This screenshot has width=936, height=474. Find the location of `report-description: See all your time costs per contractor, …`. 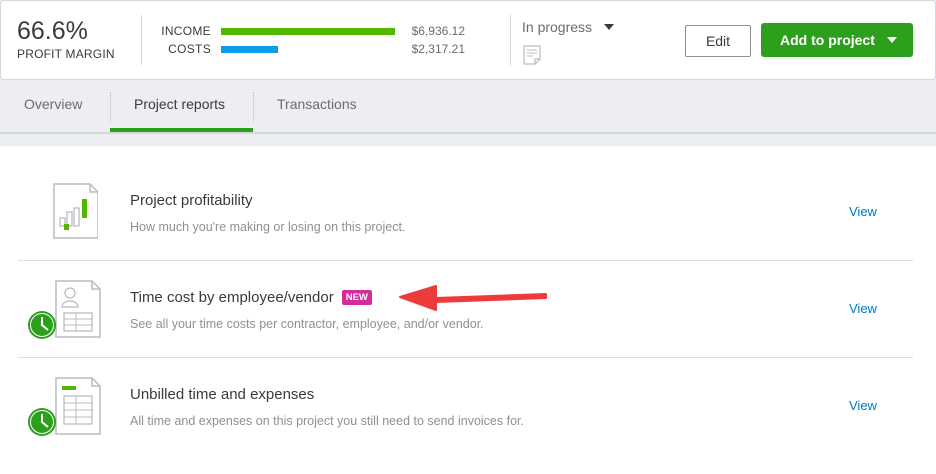

report-description: See all your time costs per contractor, … is located at coordinates (307, 324).